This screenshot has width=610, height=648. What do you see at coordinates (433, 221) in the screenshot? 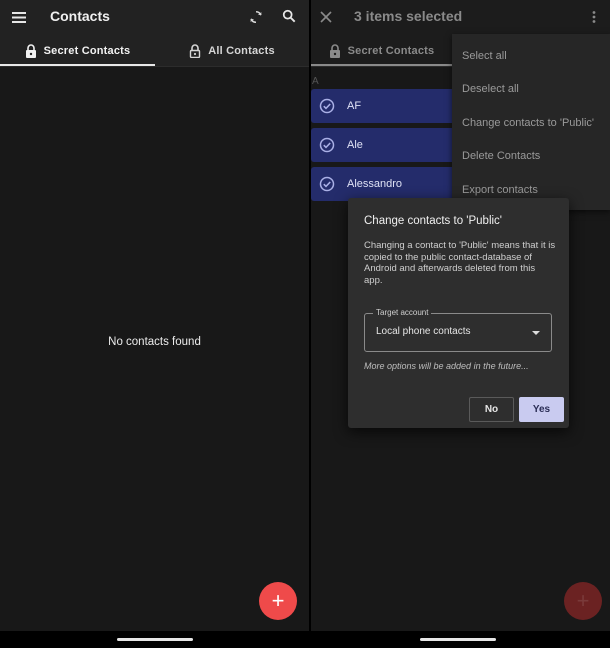
I see `dialog-title: Change contacts to 'Public'` at bounding box center [433, 221].